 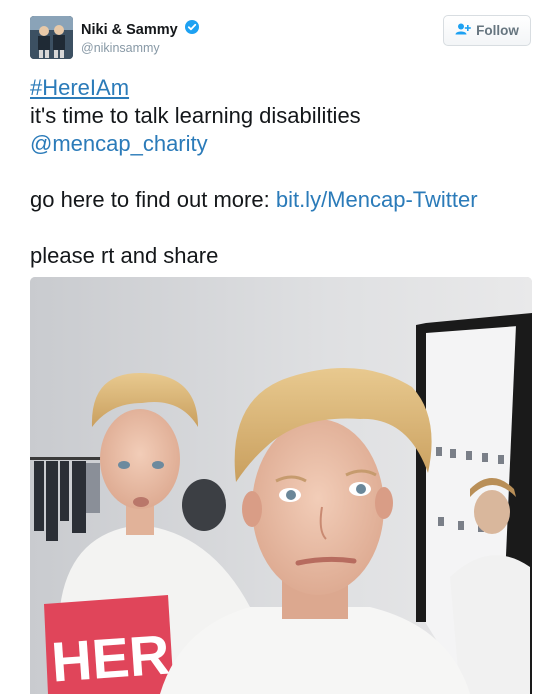 I want to click on avatar, so click(x=51, y=37).